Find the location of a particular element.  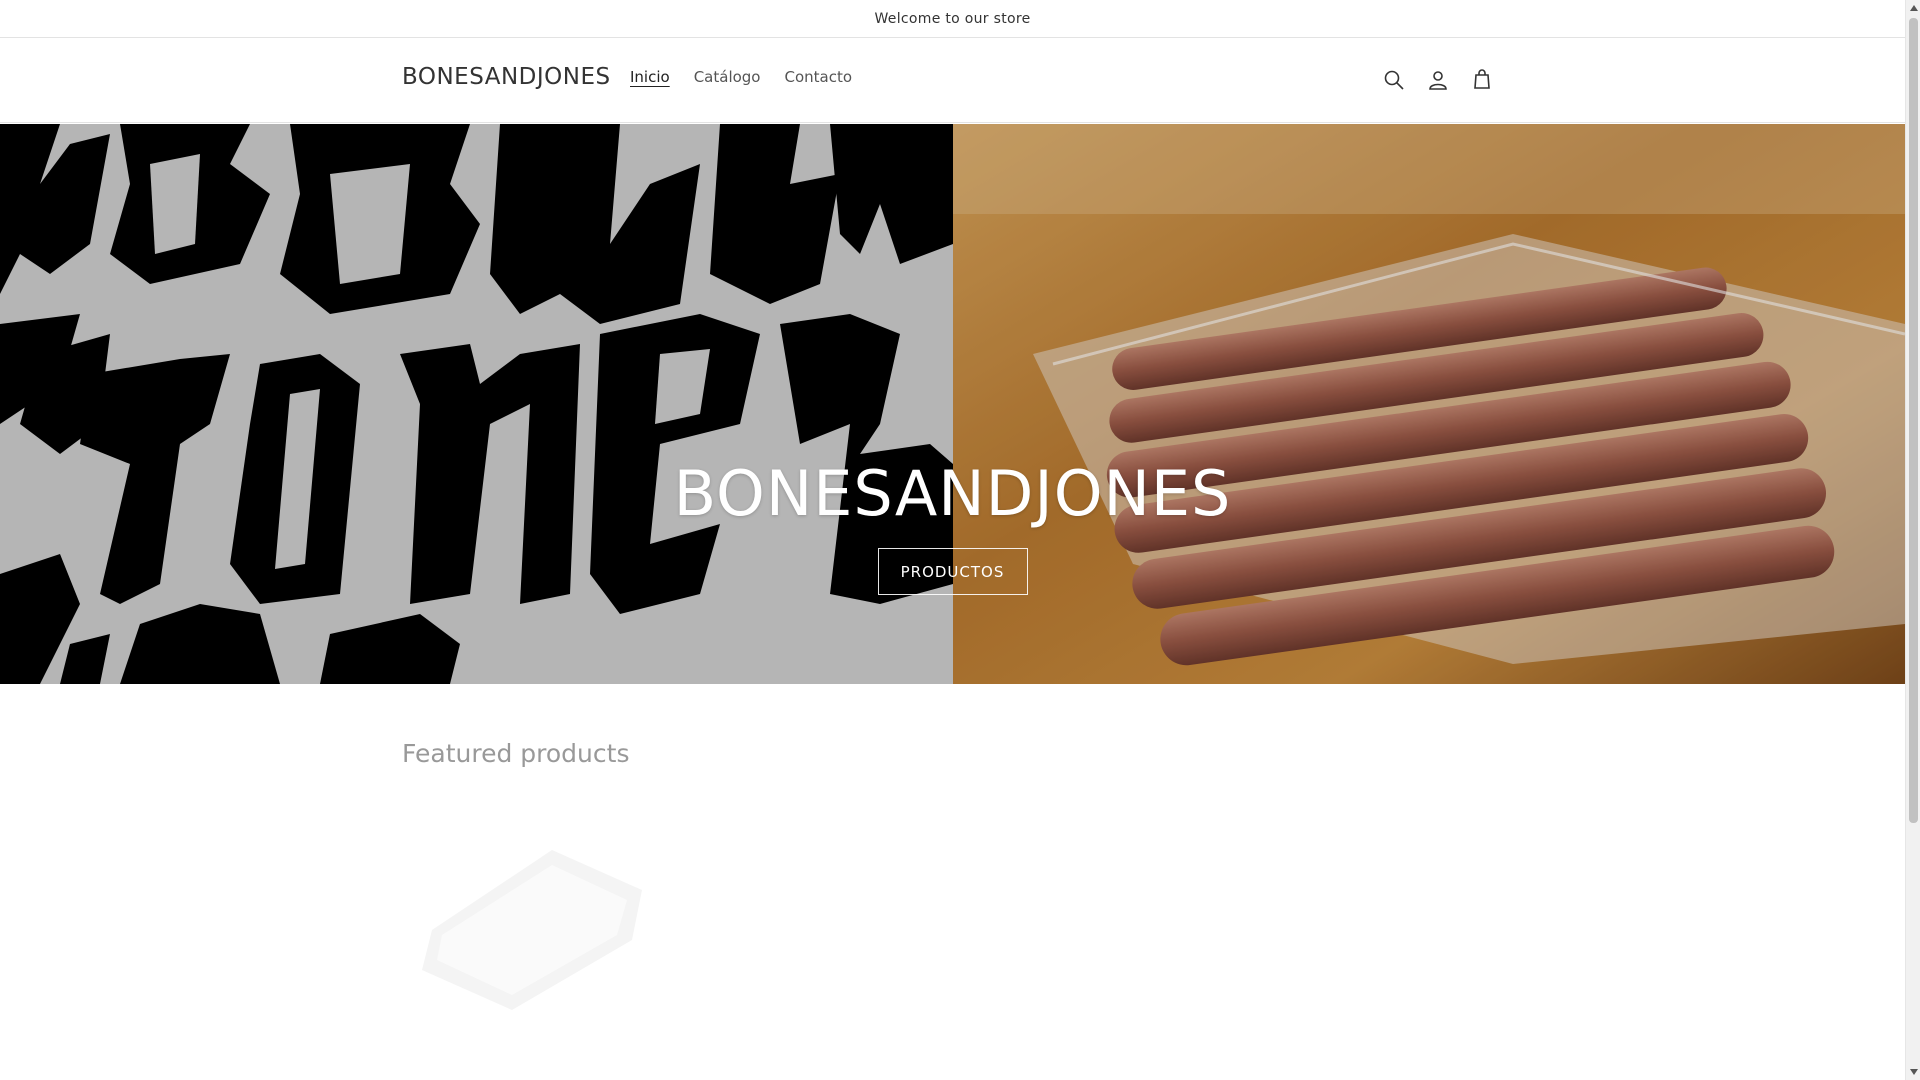

cart-button is located at coordinates (1482, 80).